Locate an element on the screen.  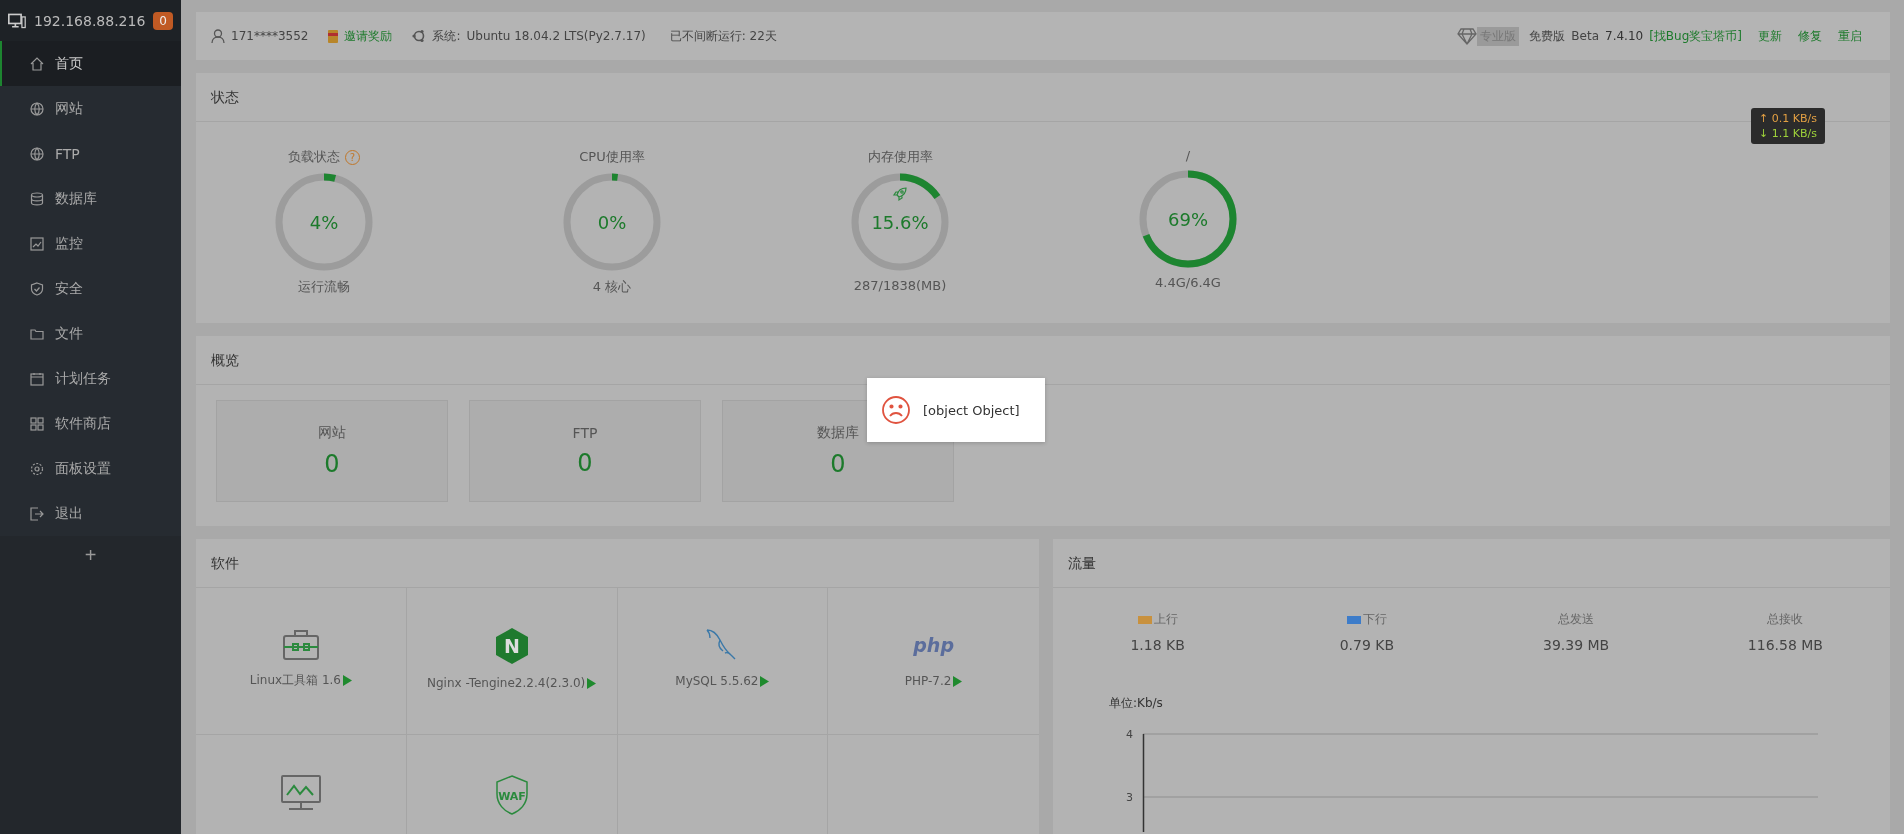
monitor-icon is located at coordinates (37, 243).